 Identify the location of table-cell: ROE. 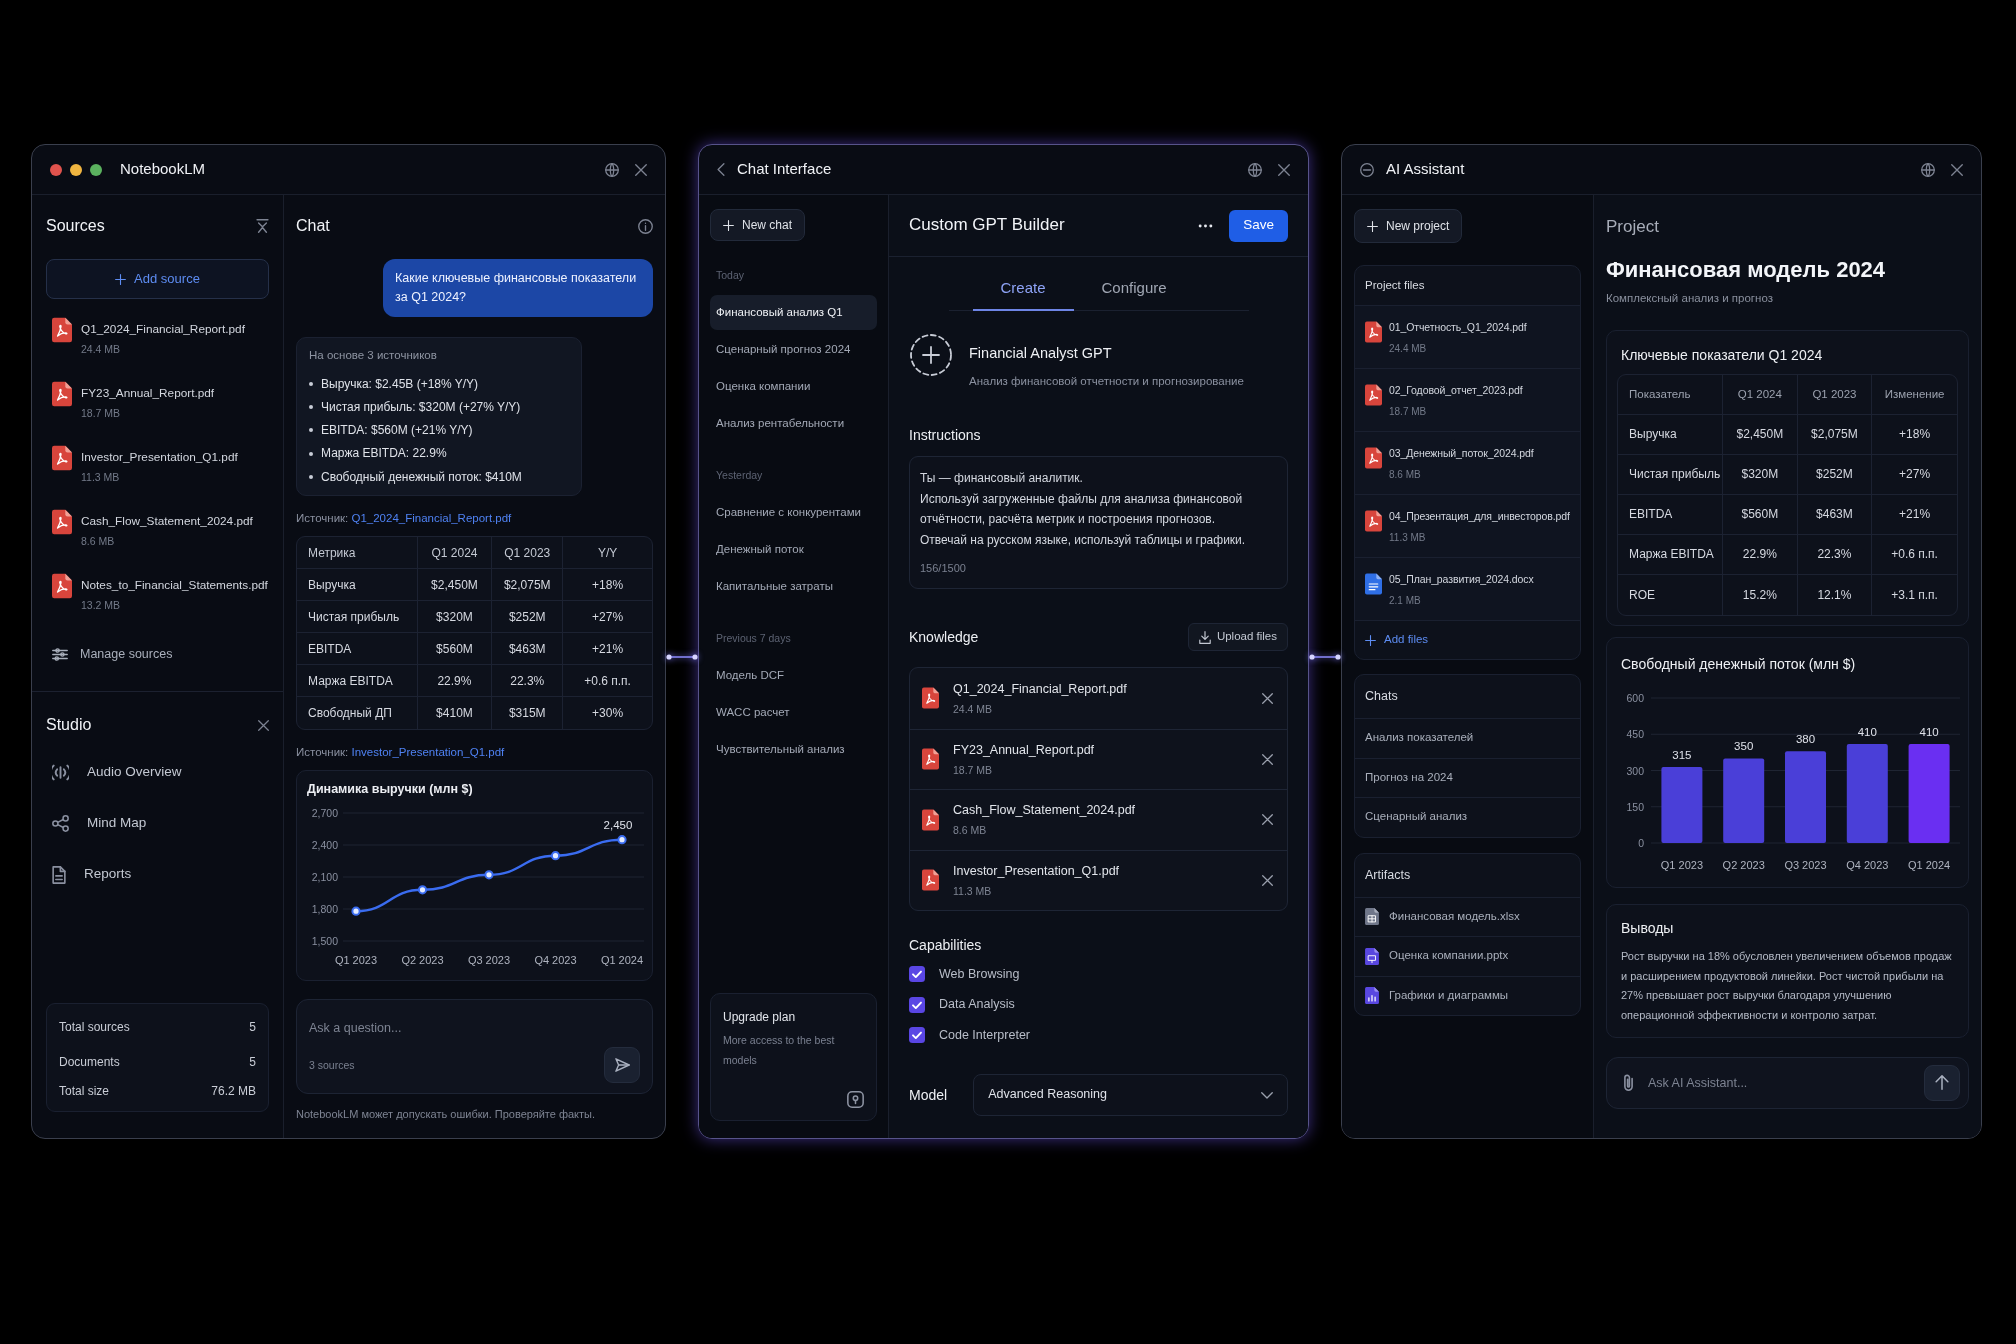
(1671, 595).